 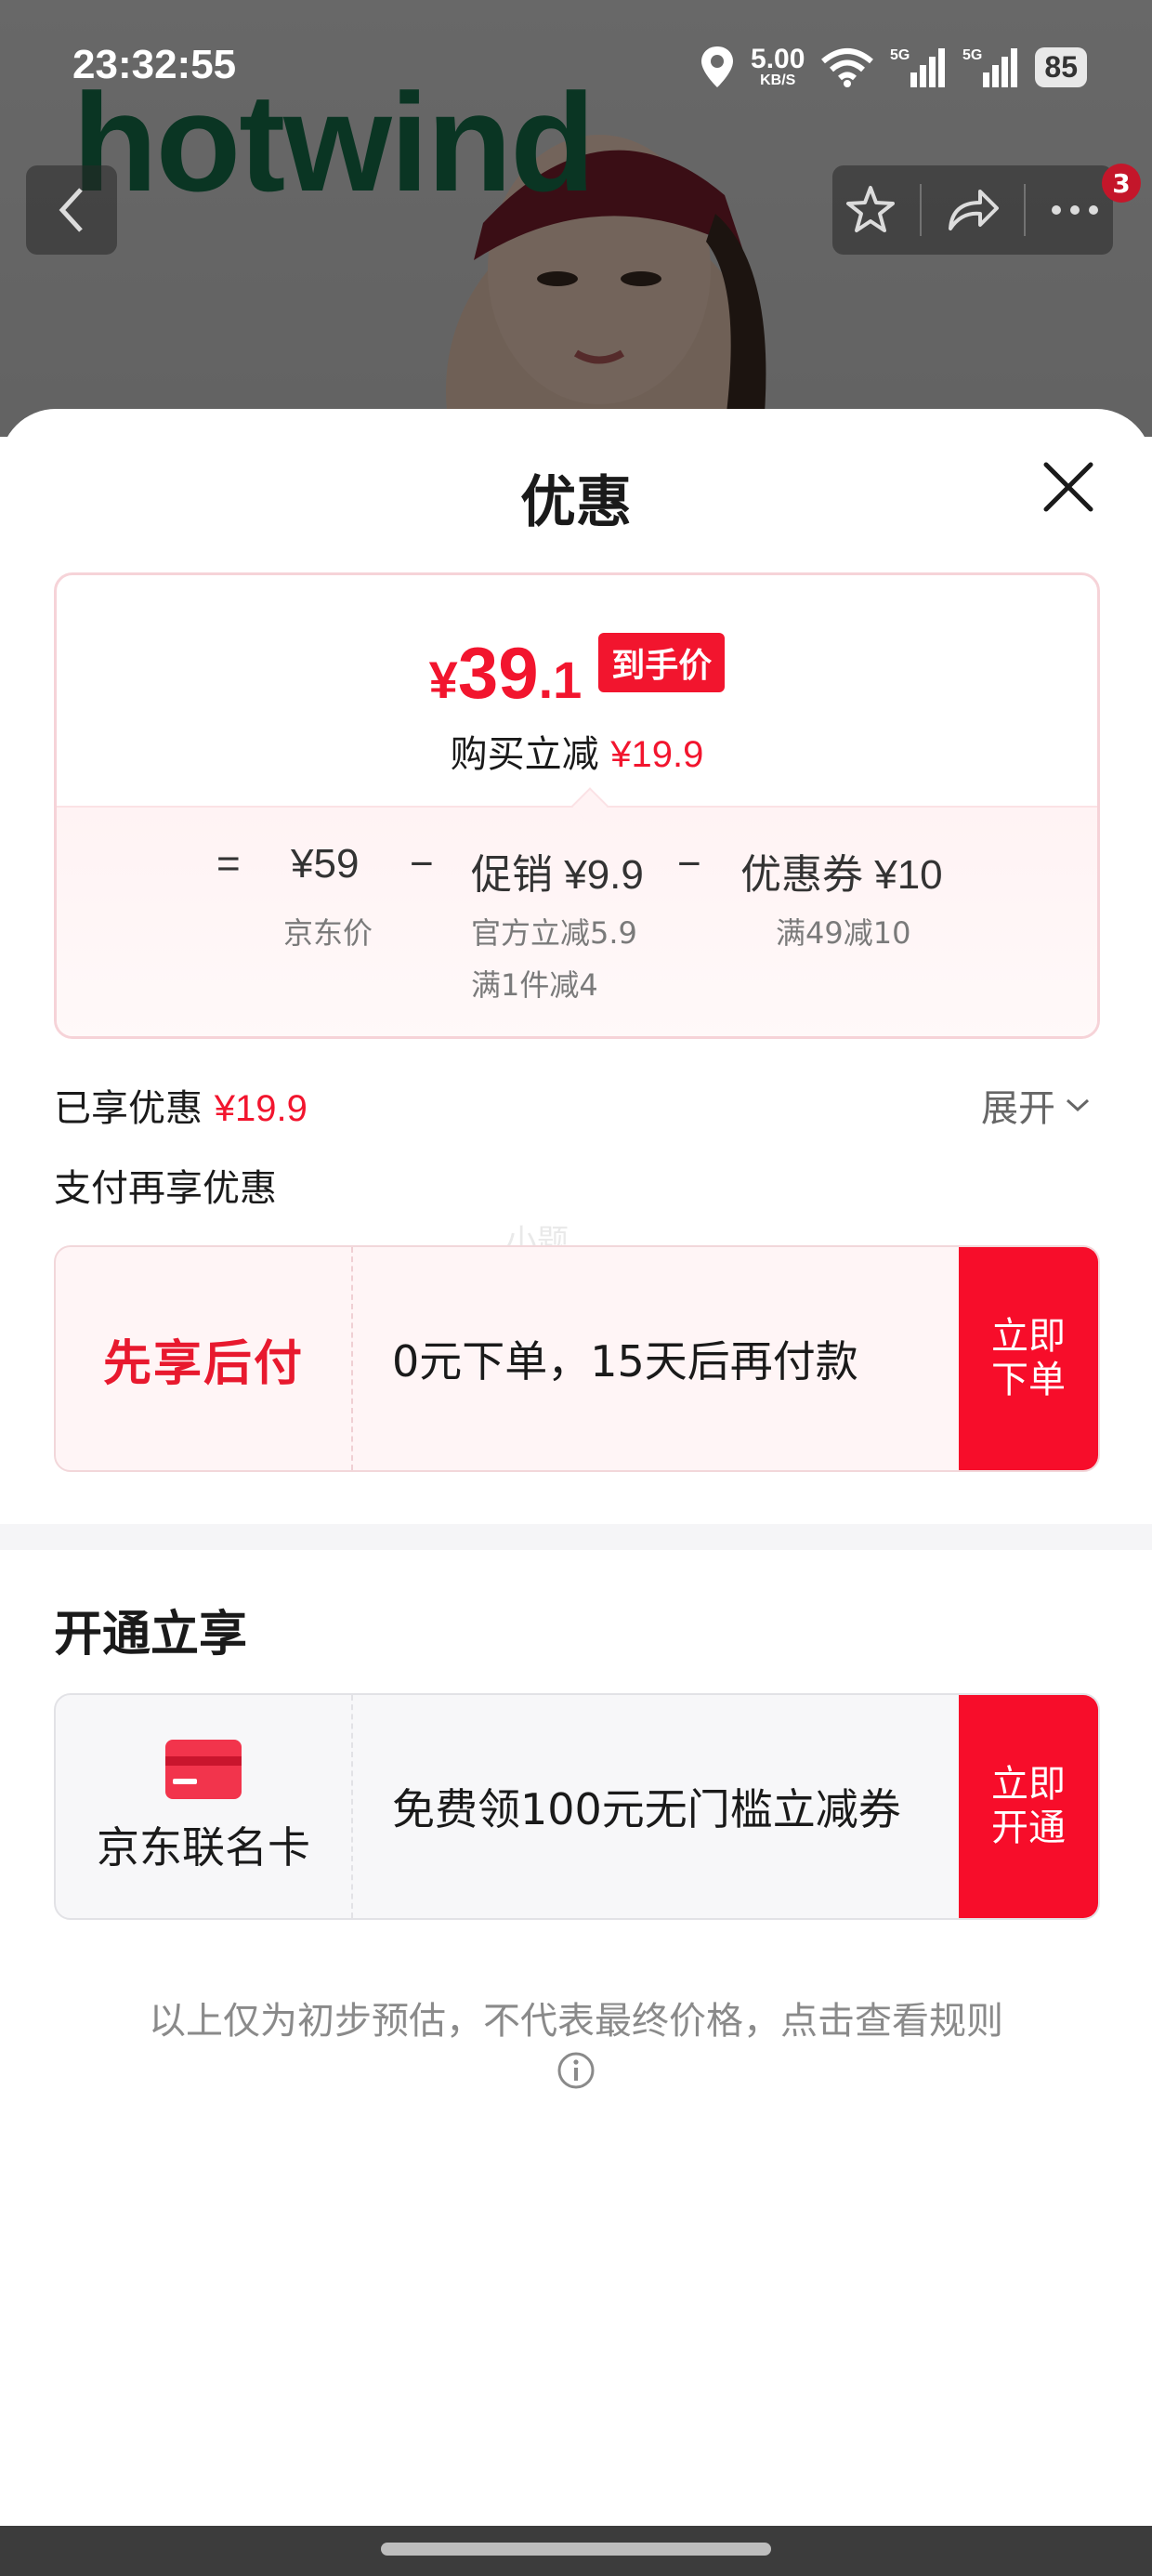 I want to click on signal-5g-icon-1: 5G, so click(x=918, y=67).